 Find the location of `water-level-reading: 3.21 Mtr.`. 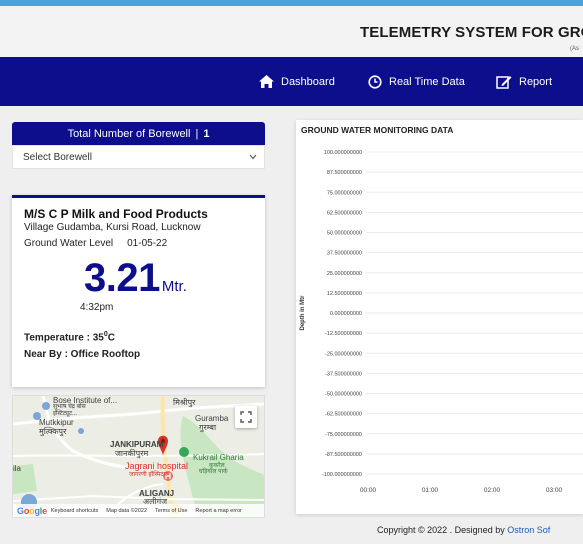

water-level-reading: 3.21 Mtr. is located at coordinates (135, 278).